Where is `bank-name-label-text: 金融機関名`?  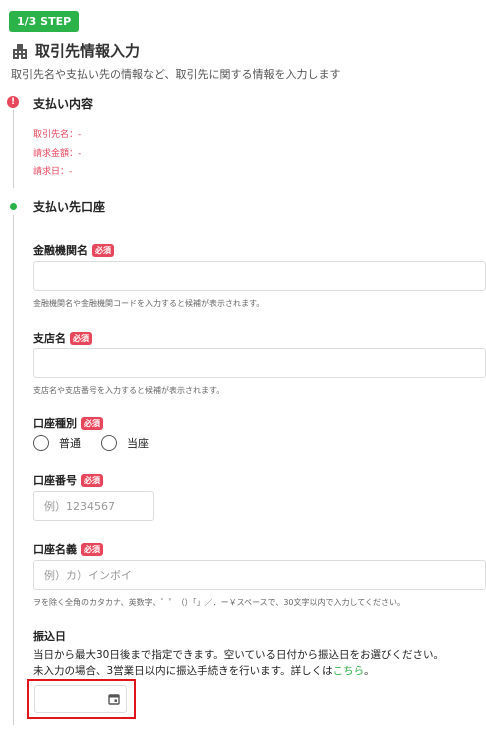 bank-name-label-text: 金融機関名 is located at coordinates (60, 250).